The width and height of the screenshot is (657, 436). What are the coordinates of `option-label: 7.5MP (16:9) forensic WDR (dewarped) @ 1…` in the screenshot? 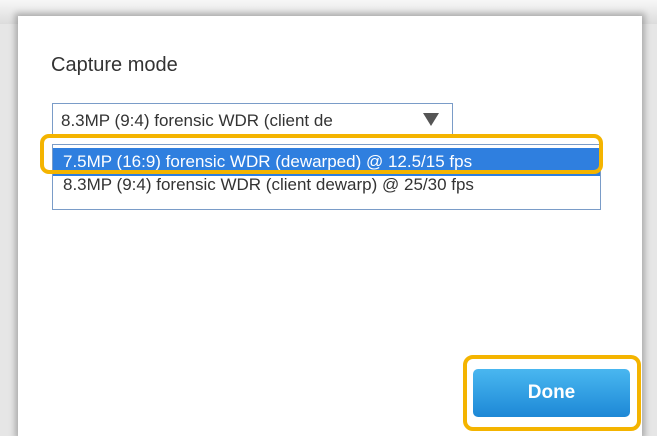 It's located at (268, 161).